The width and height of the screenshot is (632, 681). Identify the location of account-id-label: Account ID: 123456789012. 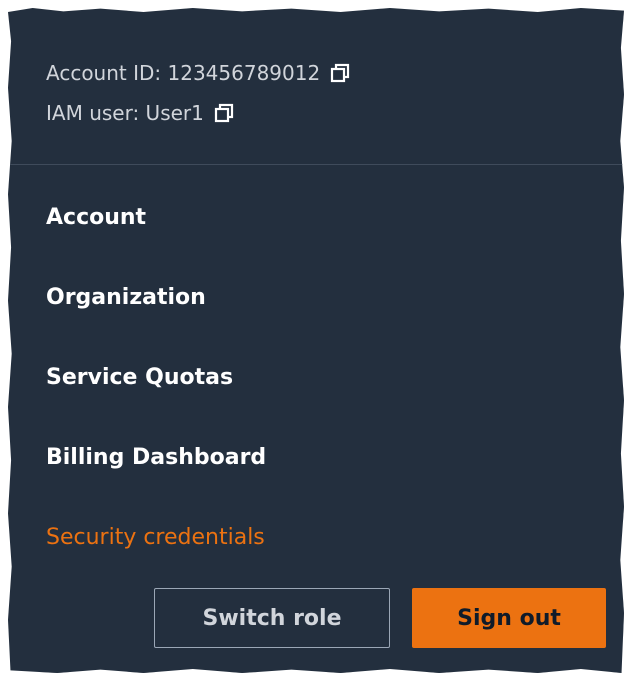
(183, 73).